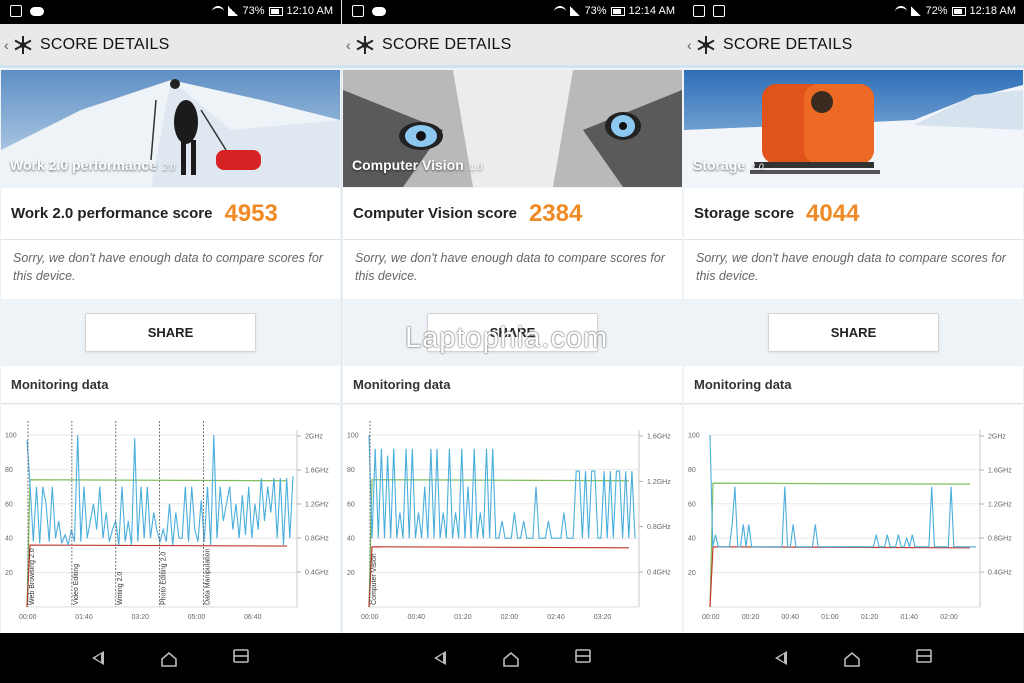 This screenshot has height=683, width=1024. What do you see at coordinates (37, 11) in the screenshot?
I see `cloud-icon` at bounding box center [37, 11].